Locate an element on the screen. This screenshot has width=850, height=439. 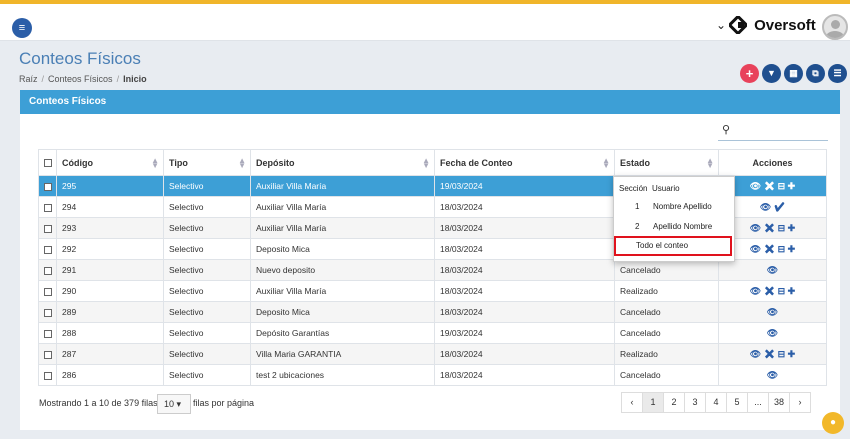
col-acciones: Acciones is located at coordinates (772, 162).